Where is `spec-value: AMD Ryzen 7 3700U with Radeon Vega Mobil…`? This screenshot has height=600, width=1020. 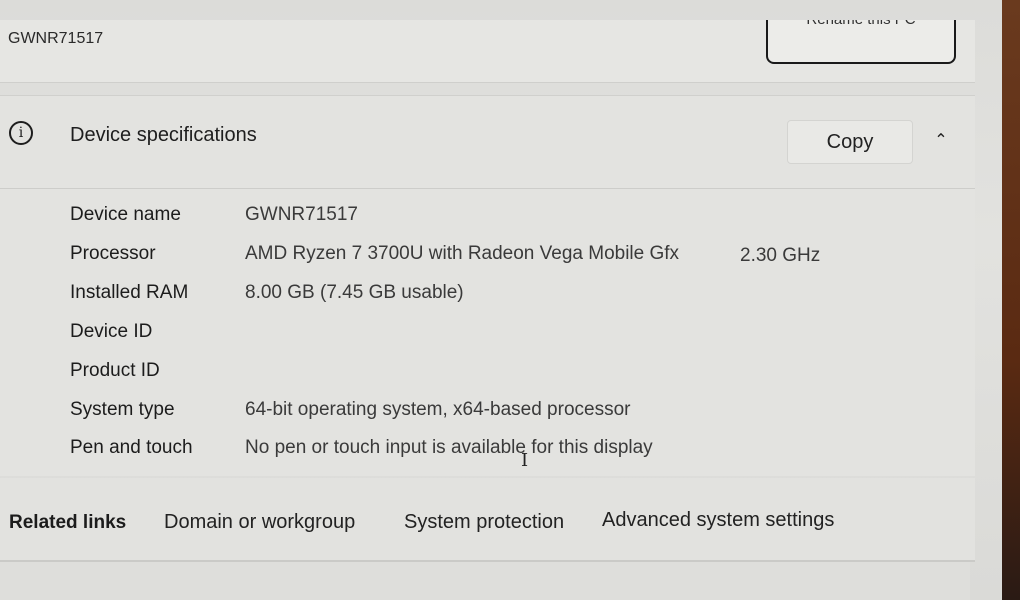 spec-value: AMD Ryzen 7 3700U with Radeon Vega Mobil… is located at coordinates (462, 253).